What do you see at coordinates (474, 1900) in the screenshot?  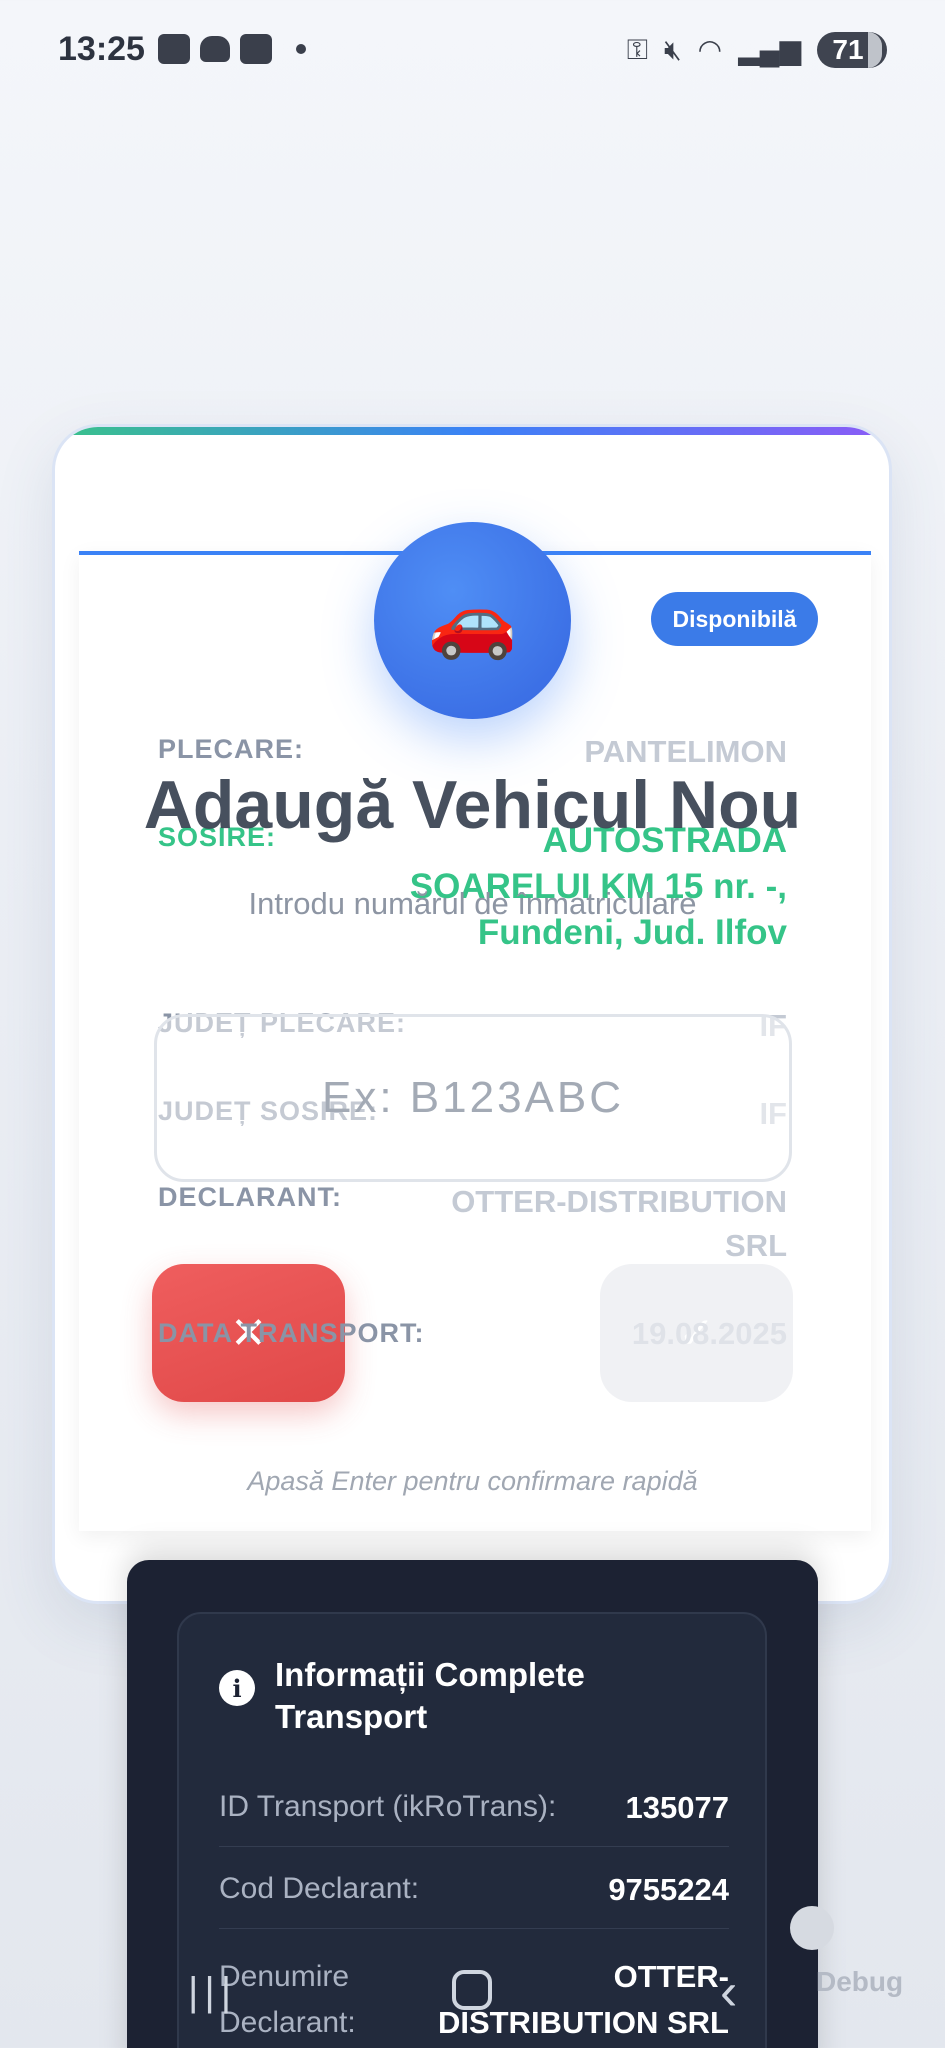 I see `info-row: Cod Declarant: 9755224` at bounding box center [474, 1900].